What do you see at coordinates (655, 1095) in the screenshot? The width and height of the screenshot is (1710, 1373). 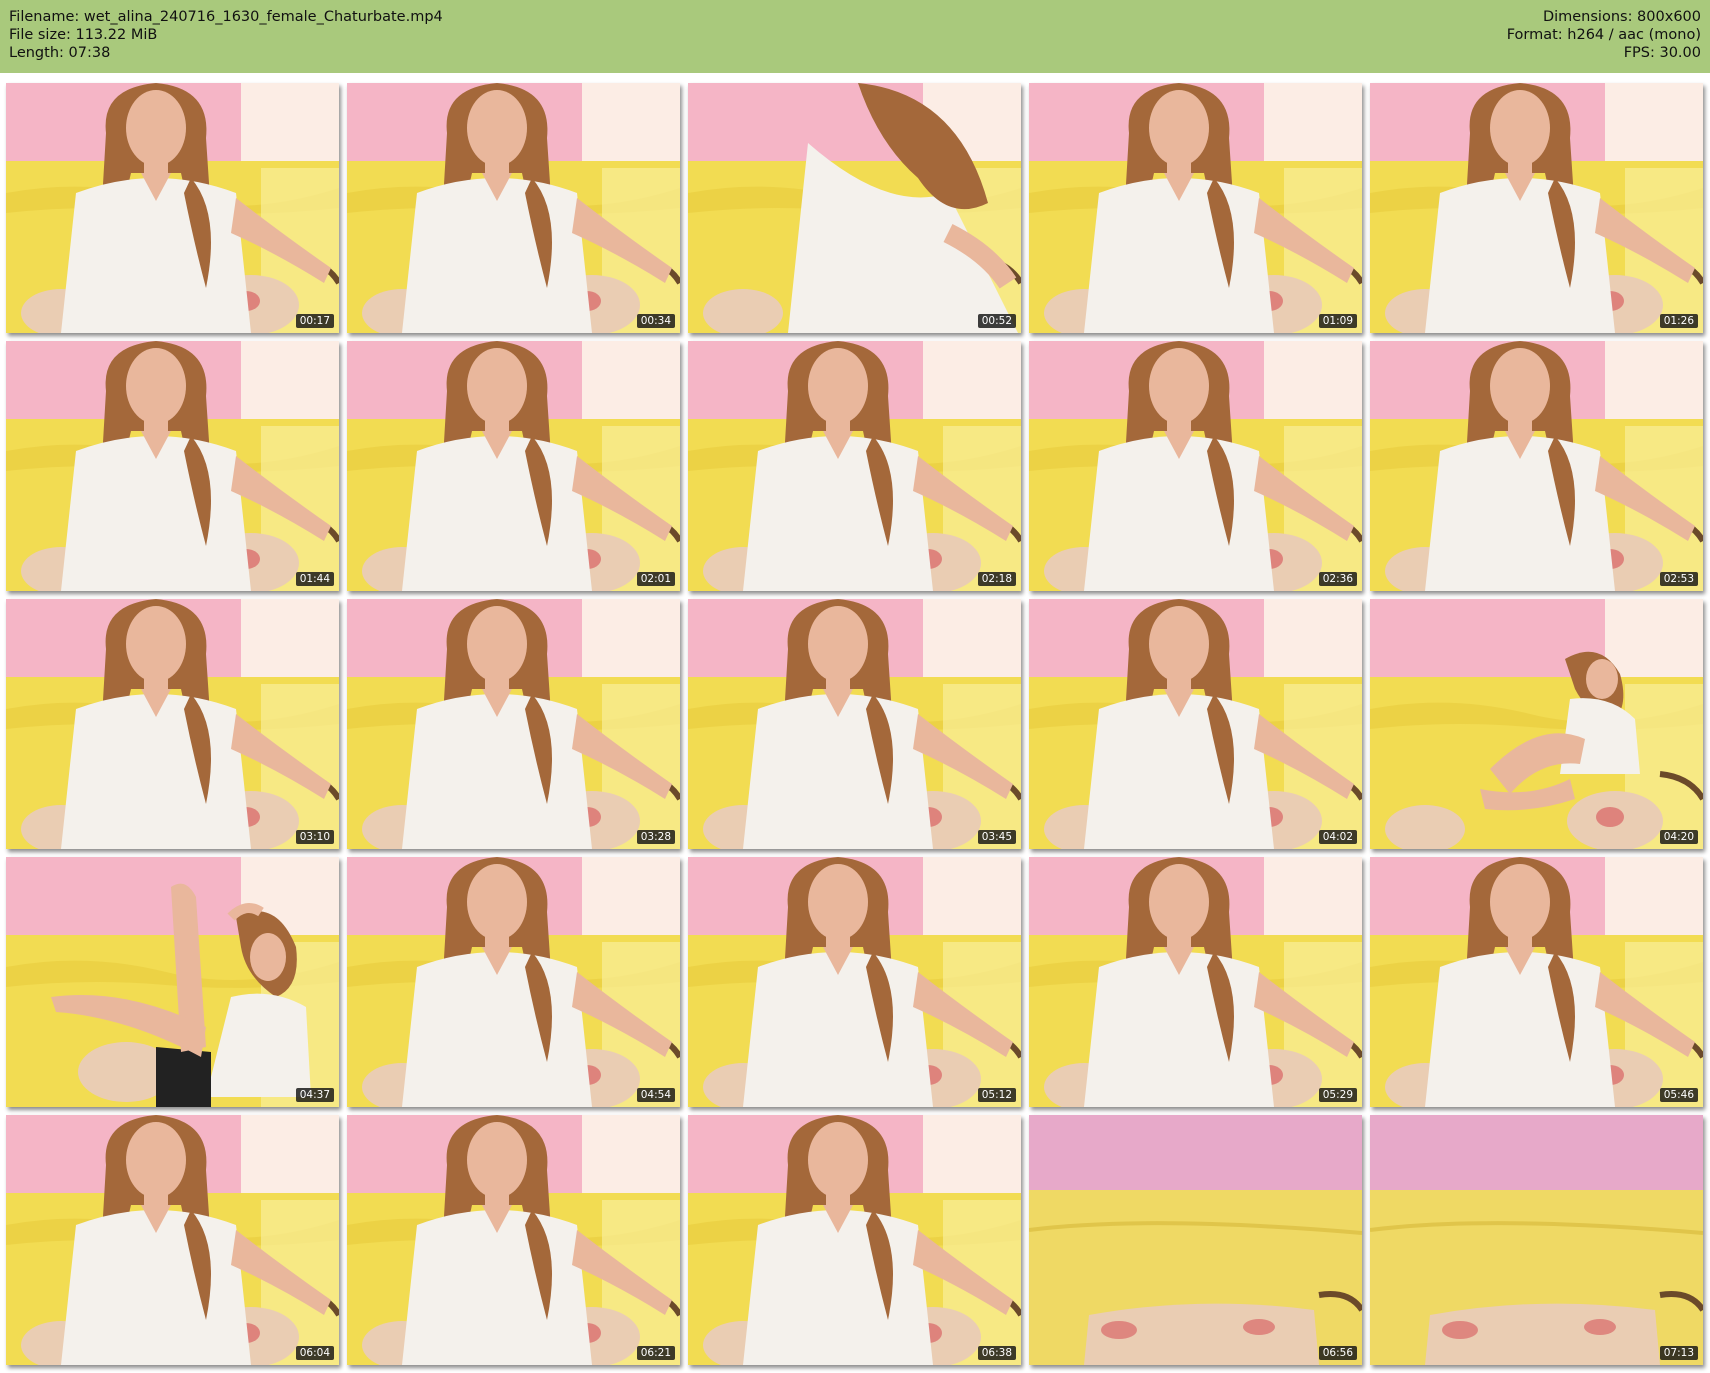 I see `timestamp-badge: 04:54` at bounding box center [655, 1095].